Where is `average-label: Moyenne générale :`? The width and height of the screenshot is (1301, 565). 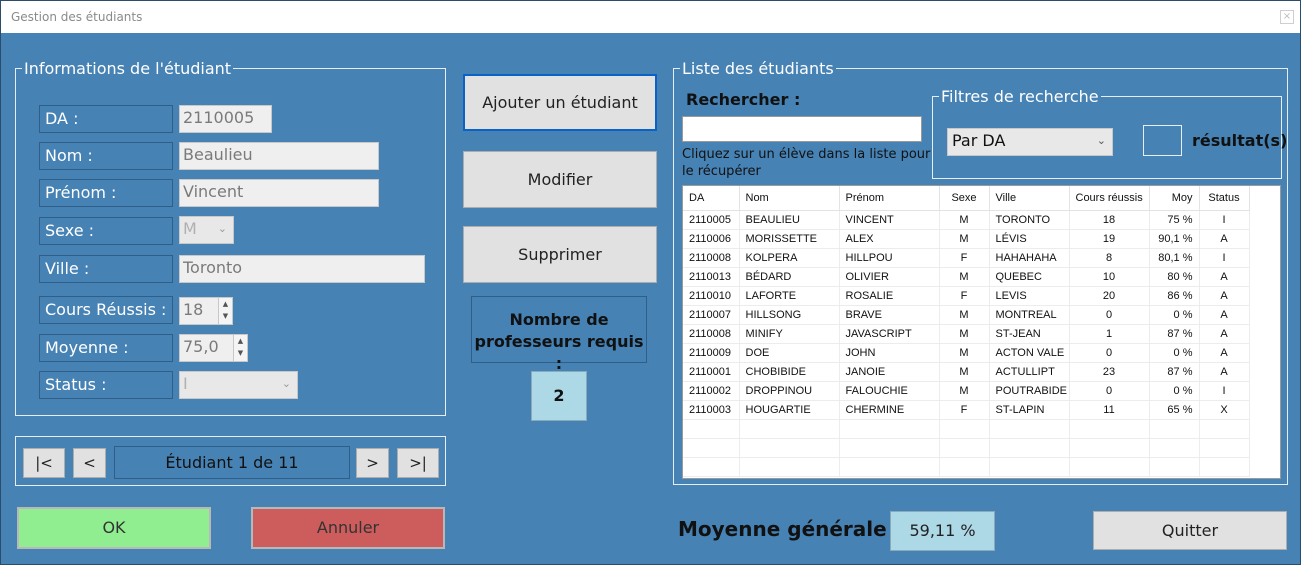
average-label: Moyenne générale : is located at coordinates (790, 529).